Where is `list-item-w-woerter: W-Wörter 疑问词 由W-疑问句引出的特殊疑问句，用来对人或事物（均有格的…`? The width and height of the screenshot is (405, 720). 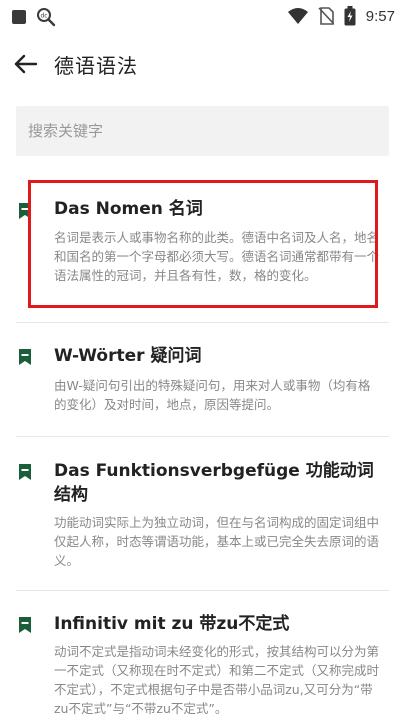 list-item-w-woerter: W-Wörter 疑问词 由W-疑问句引出的特殊疑问句，用来对人或事物（均有格的… is located at coordinates (202, 386).